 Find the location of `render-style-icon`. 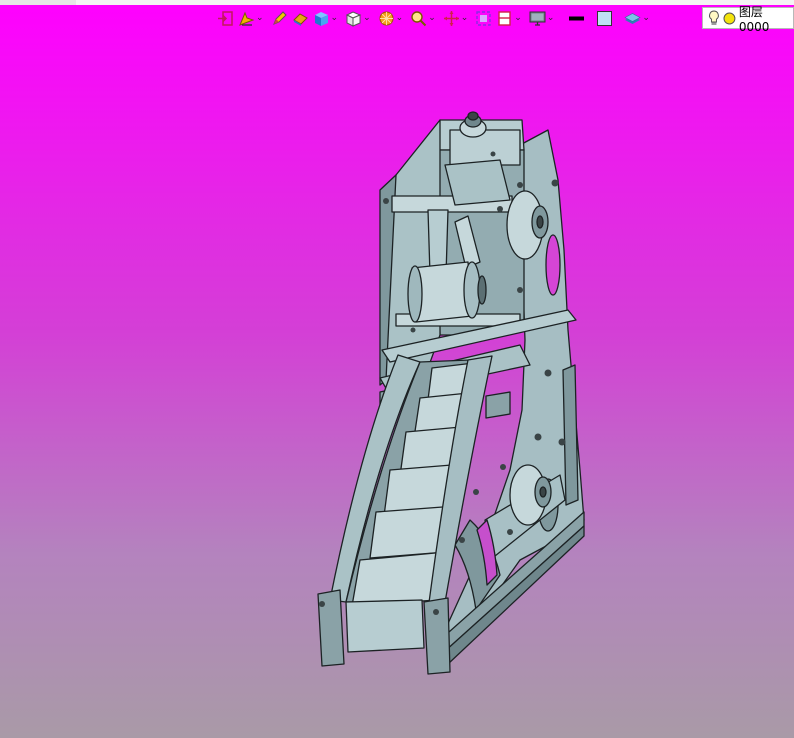

render-style-icon is located at coordinates (386, 18).